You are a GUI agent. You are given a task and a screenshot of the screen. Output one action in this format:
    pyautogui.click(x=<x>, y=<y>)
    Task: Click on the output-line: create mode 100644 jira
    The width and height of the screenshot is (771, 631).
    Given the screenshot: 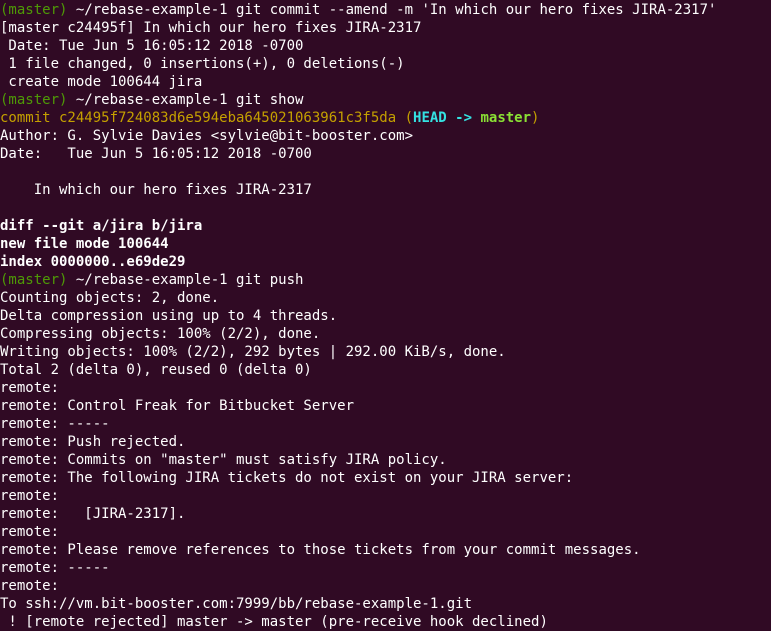 What is the action you would take?
    pyautogui.click(x=101, y=82)
    